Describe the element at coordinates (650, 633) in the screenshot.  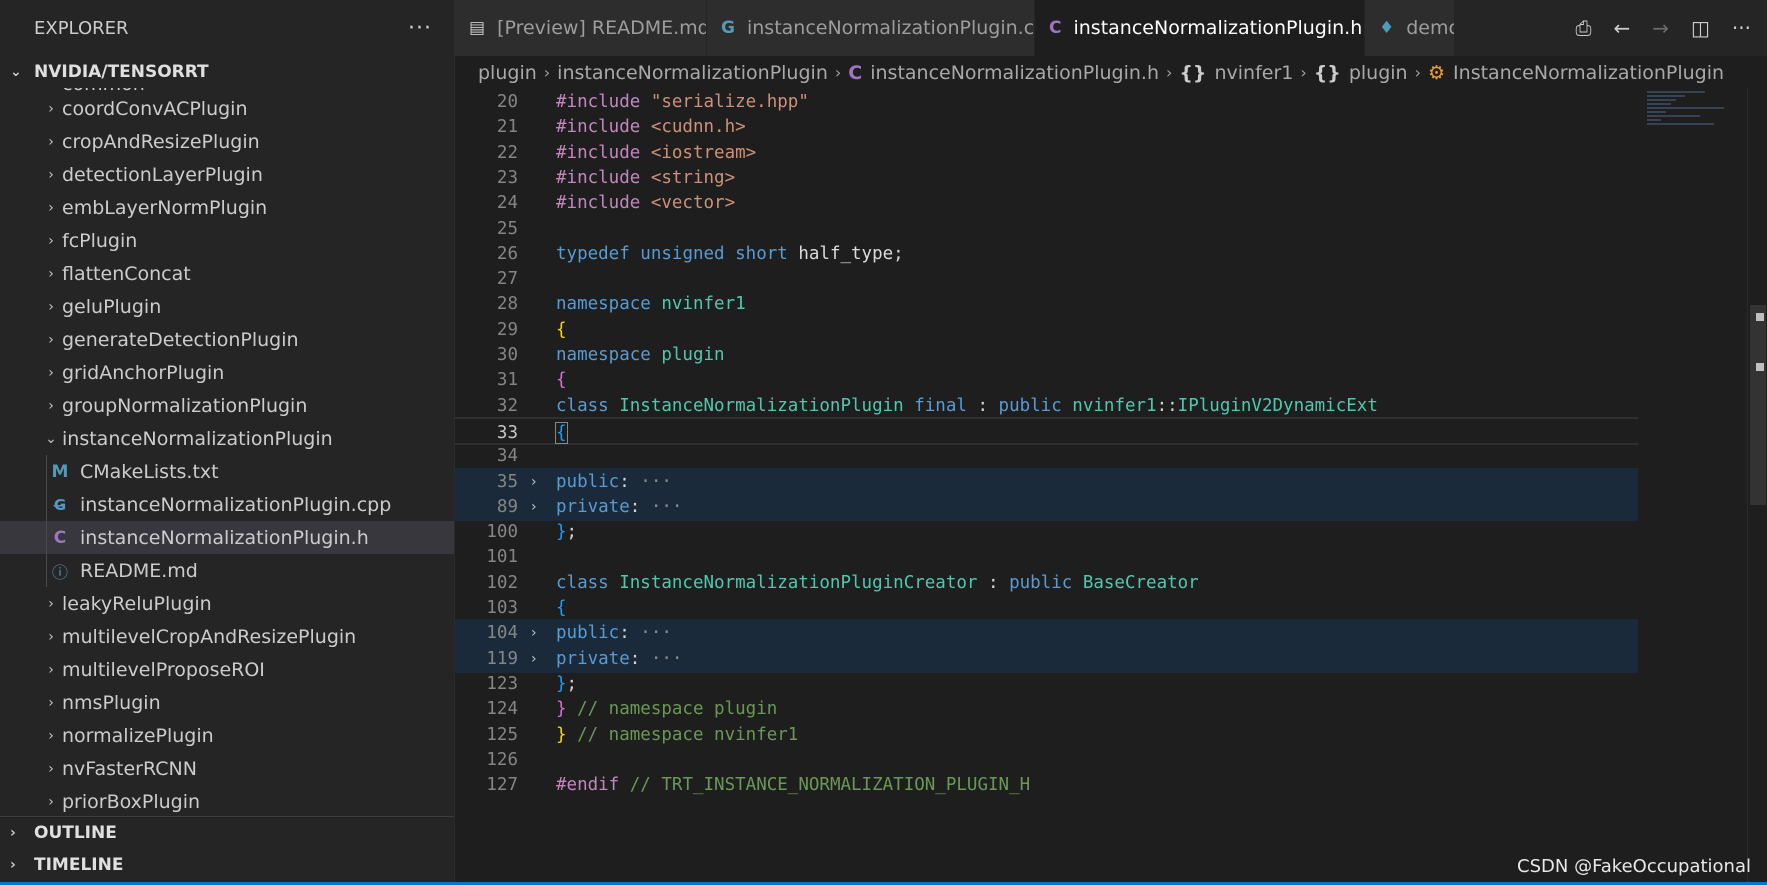
I see `code-token: ···` at that location.